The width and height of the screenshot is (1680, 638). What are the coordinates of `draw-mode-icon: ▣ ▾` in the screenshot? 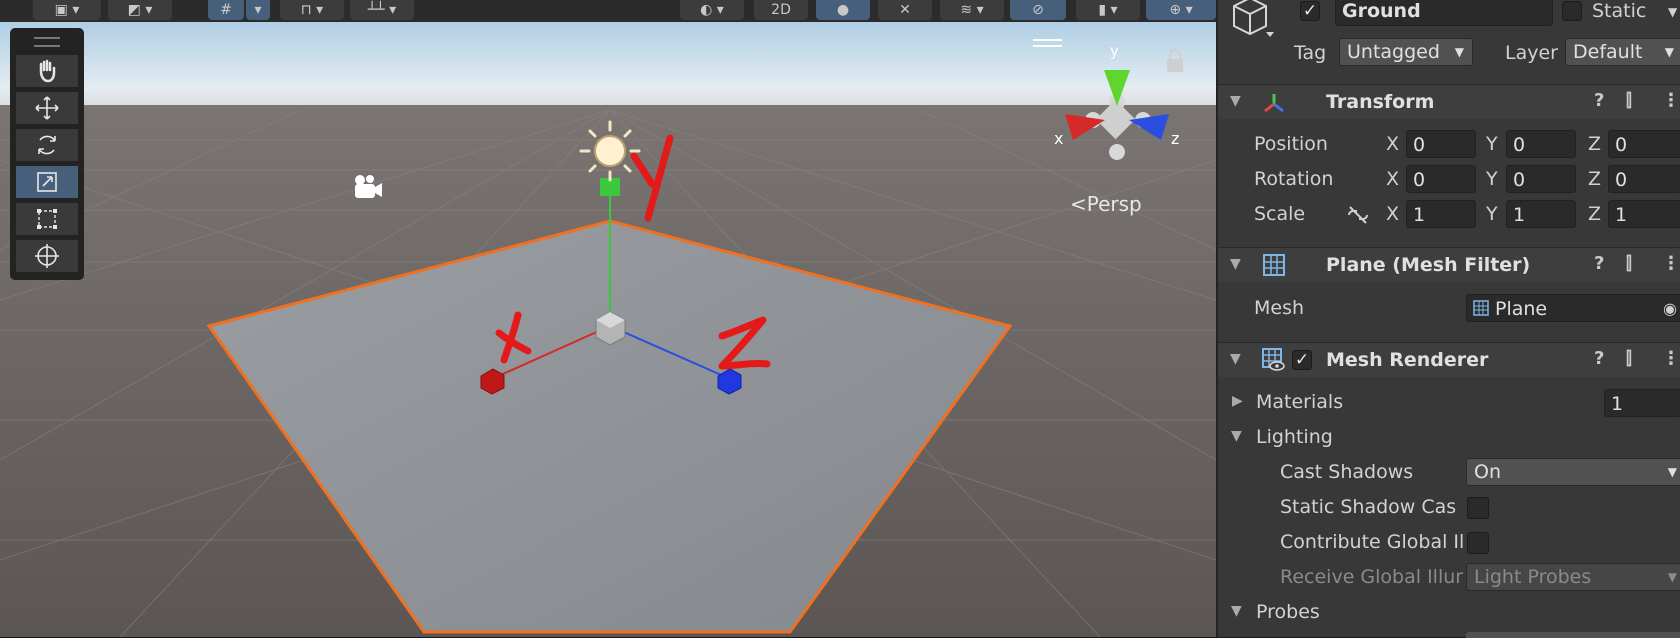 It's located at (67, 10).